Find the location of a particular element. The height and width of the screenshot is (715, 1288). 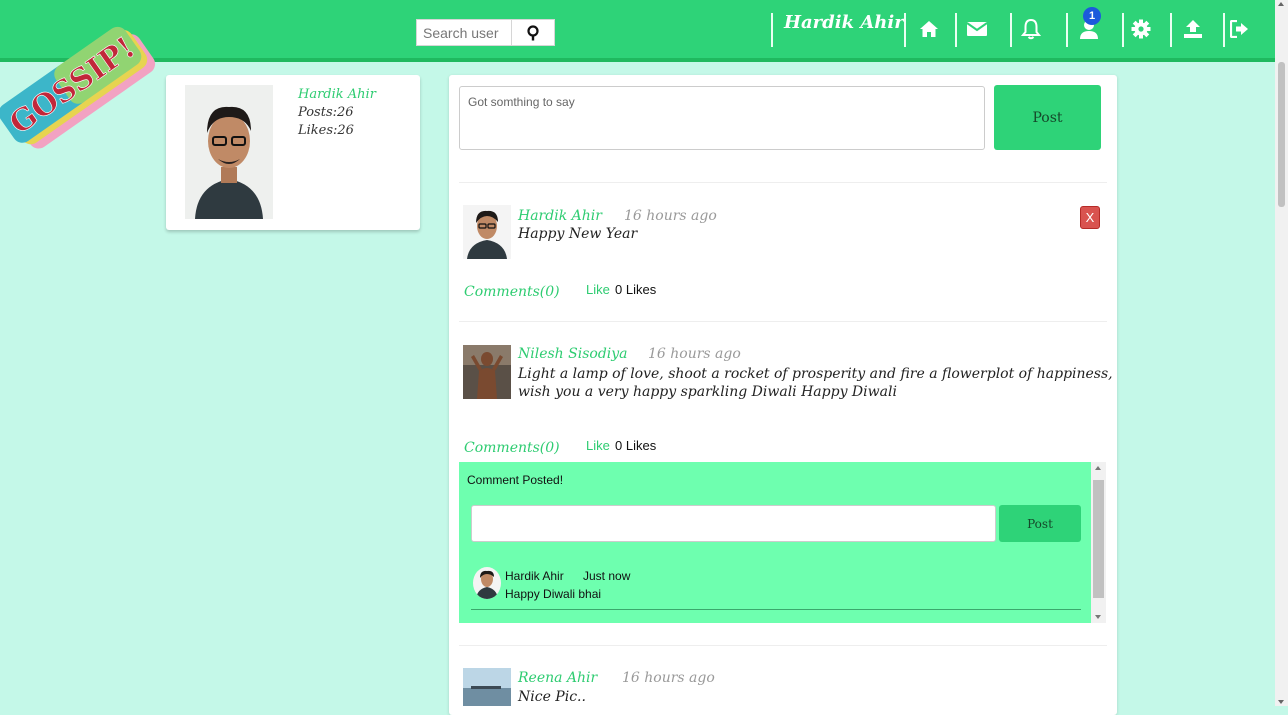

comment-text: Happy Diwali bhai is located at coordinates (553, 594).